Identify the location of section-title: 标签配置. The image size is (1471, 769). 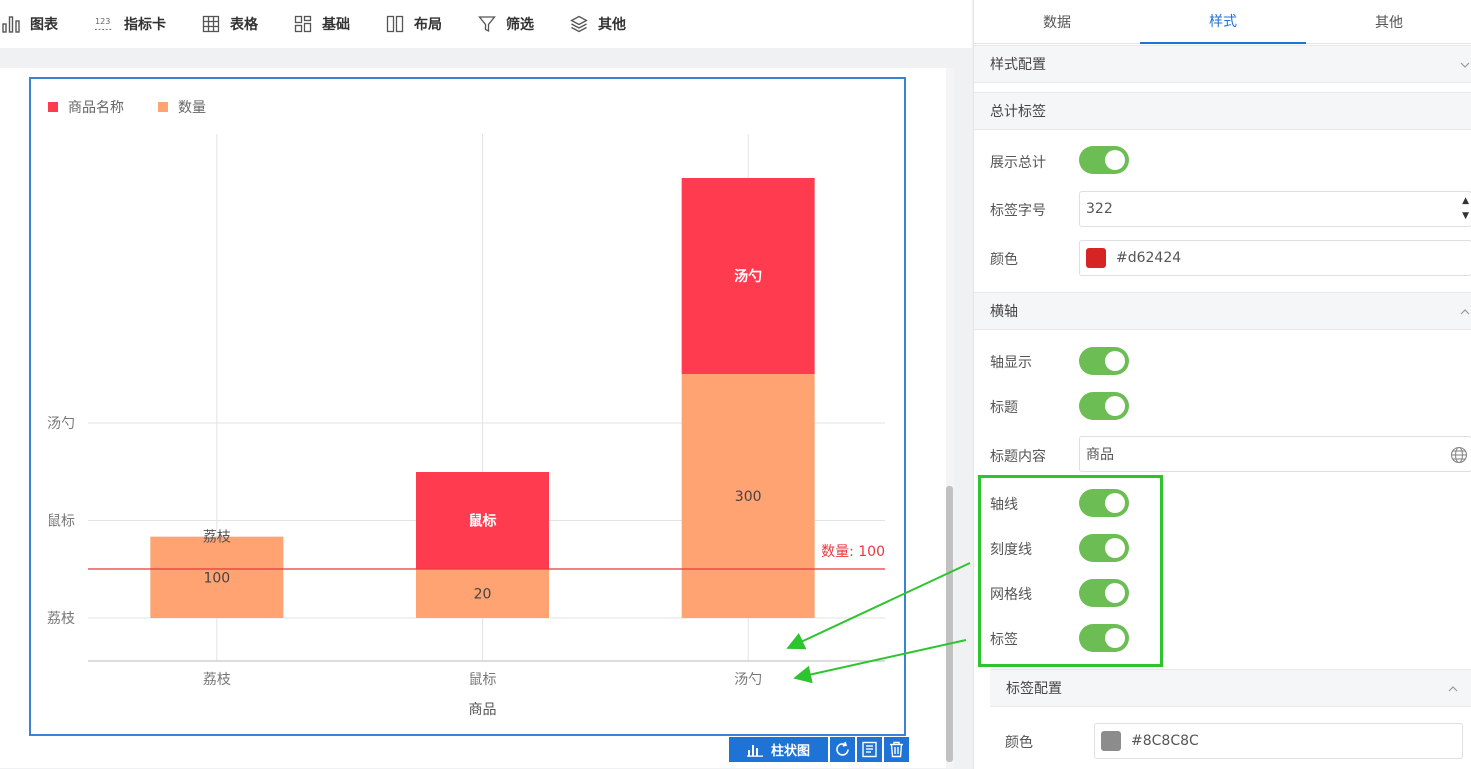
(1034, 689).